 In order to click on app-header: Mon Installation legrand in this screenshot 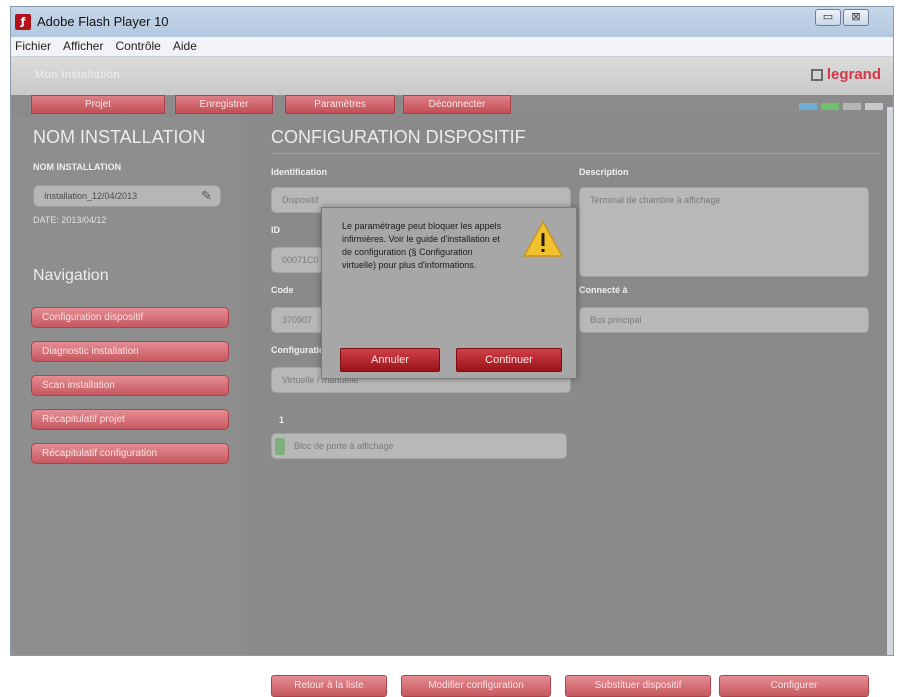, I will do `click(452, 76)`.